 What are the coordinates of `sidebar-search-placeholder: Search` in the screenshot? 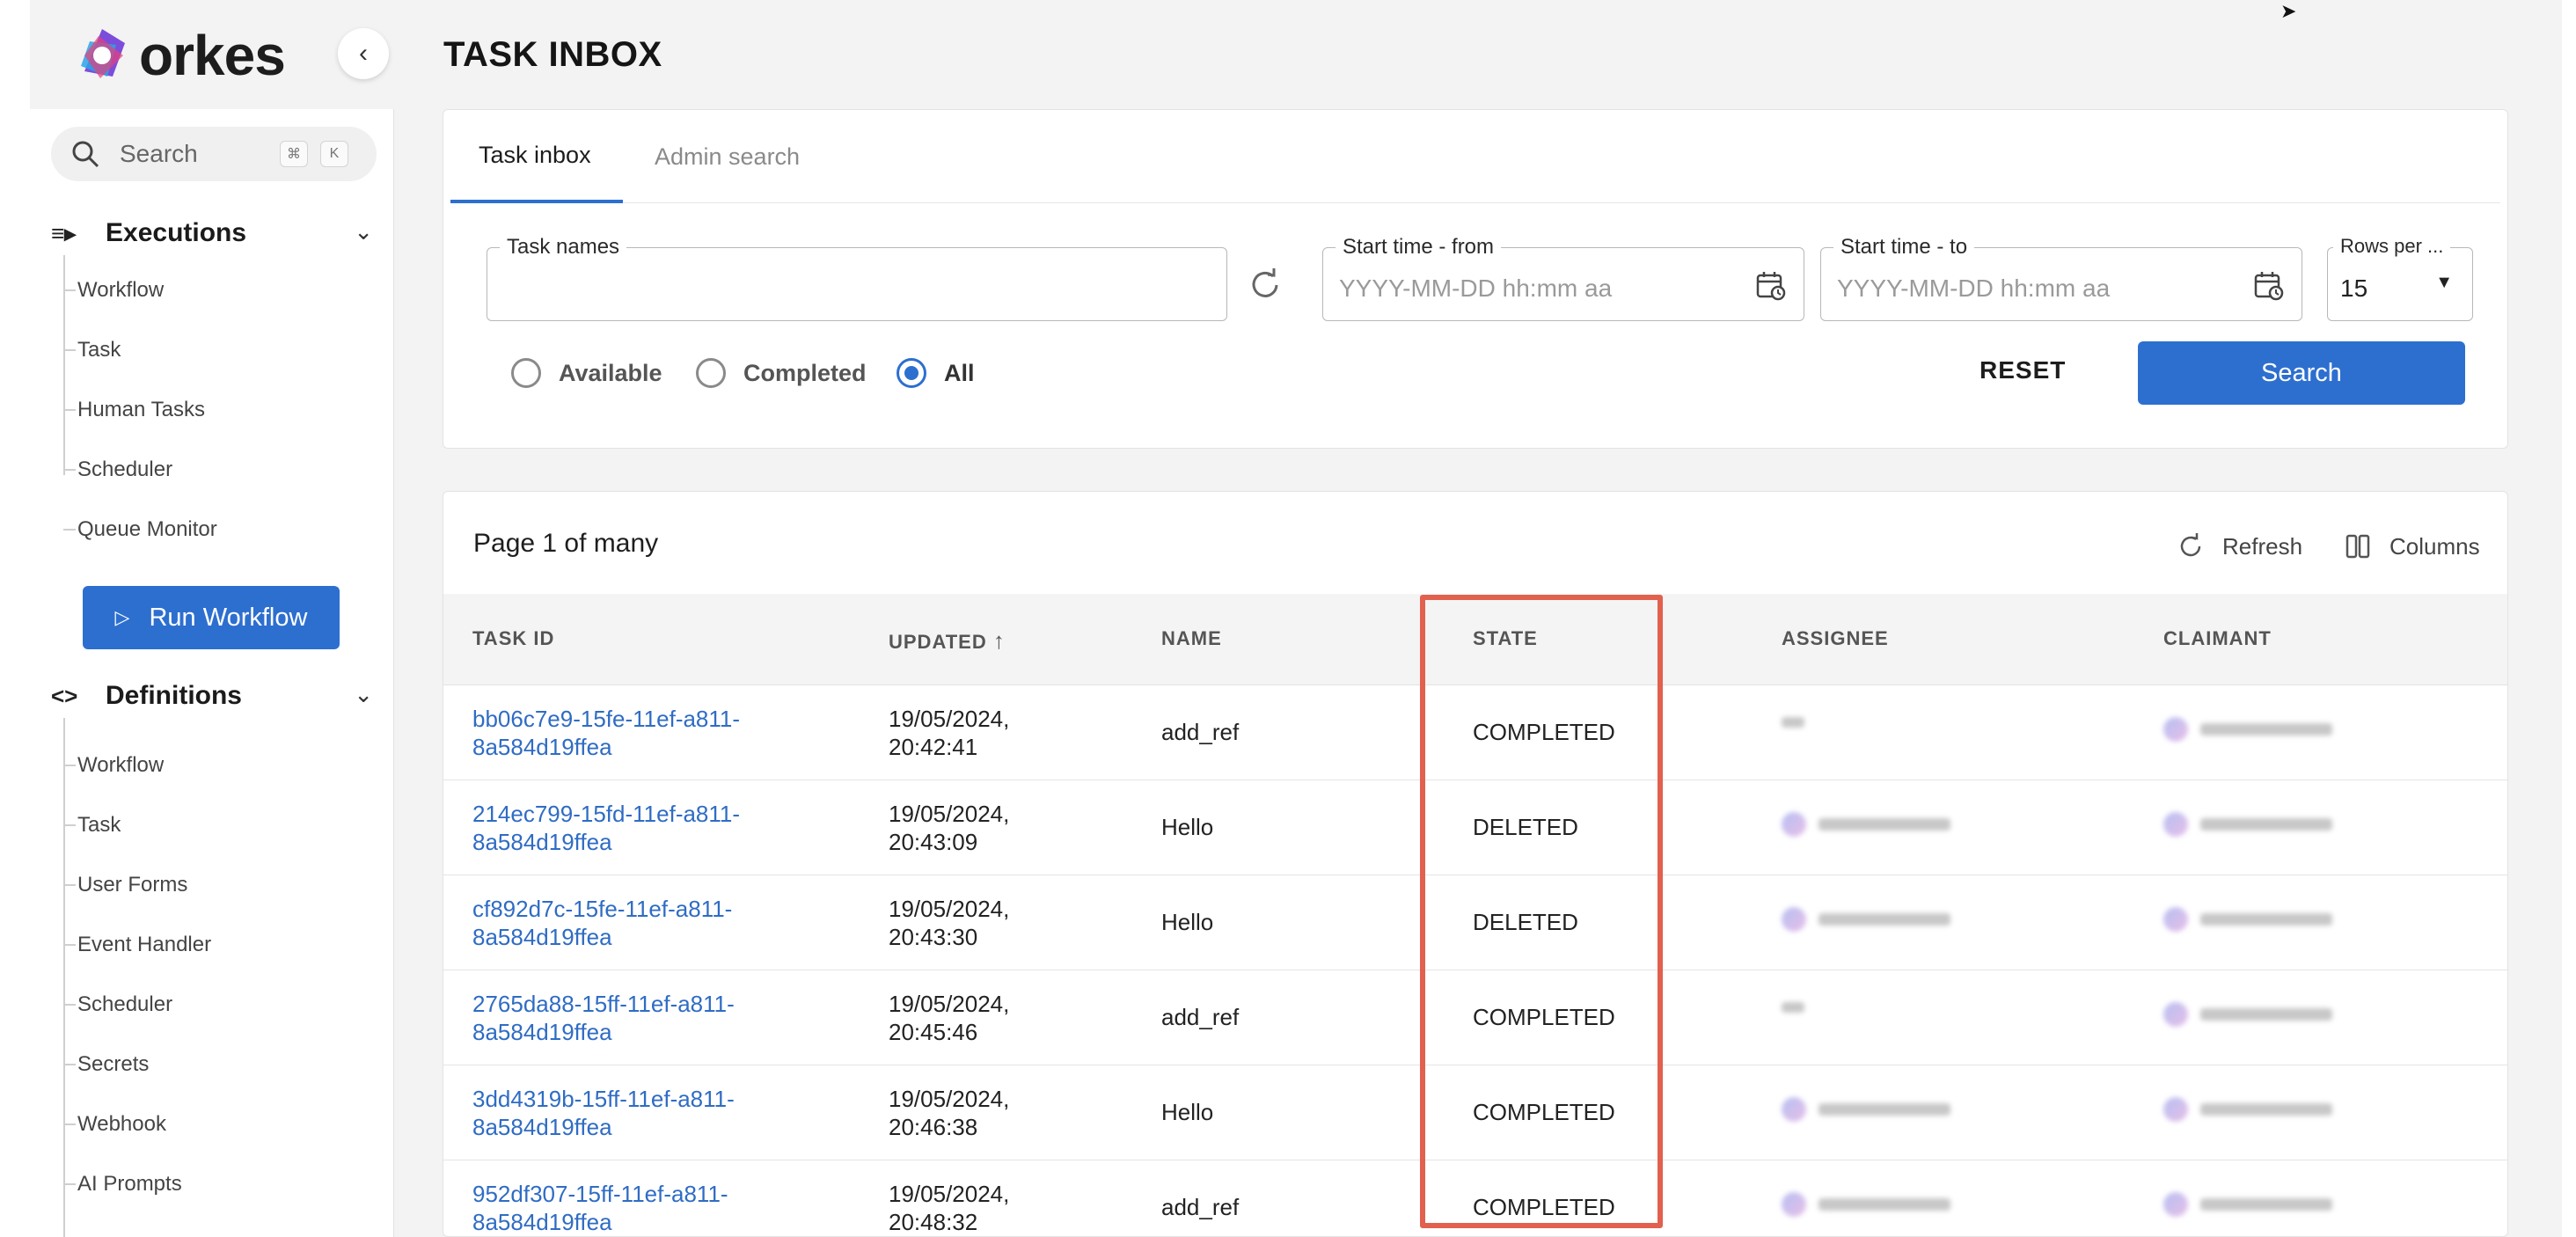 It's located at (159, 153).